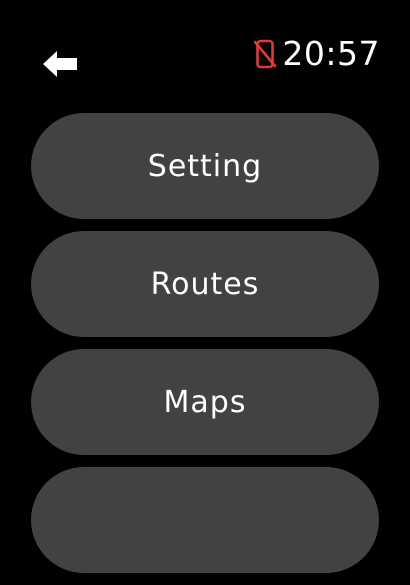 This screenshot has width=410, height=585. What do you see at coordinates (265, 54) in the screenshot?
I see `phone-disconnected-icon` at bounding box center [265, 54].